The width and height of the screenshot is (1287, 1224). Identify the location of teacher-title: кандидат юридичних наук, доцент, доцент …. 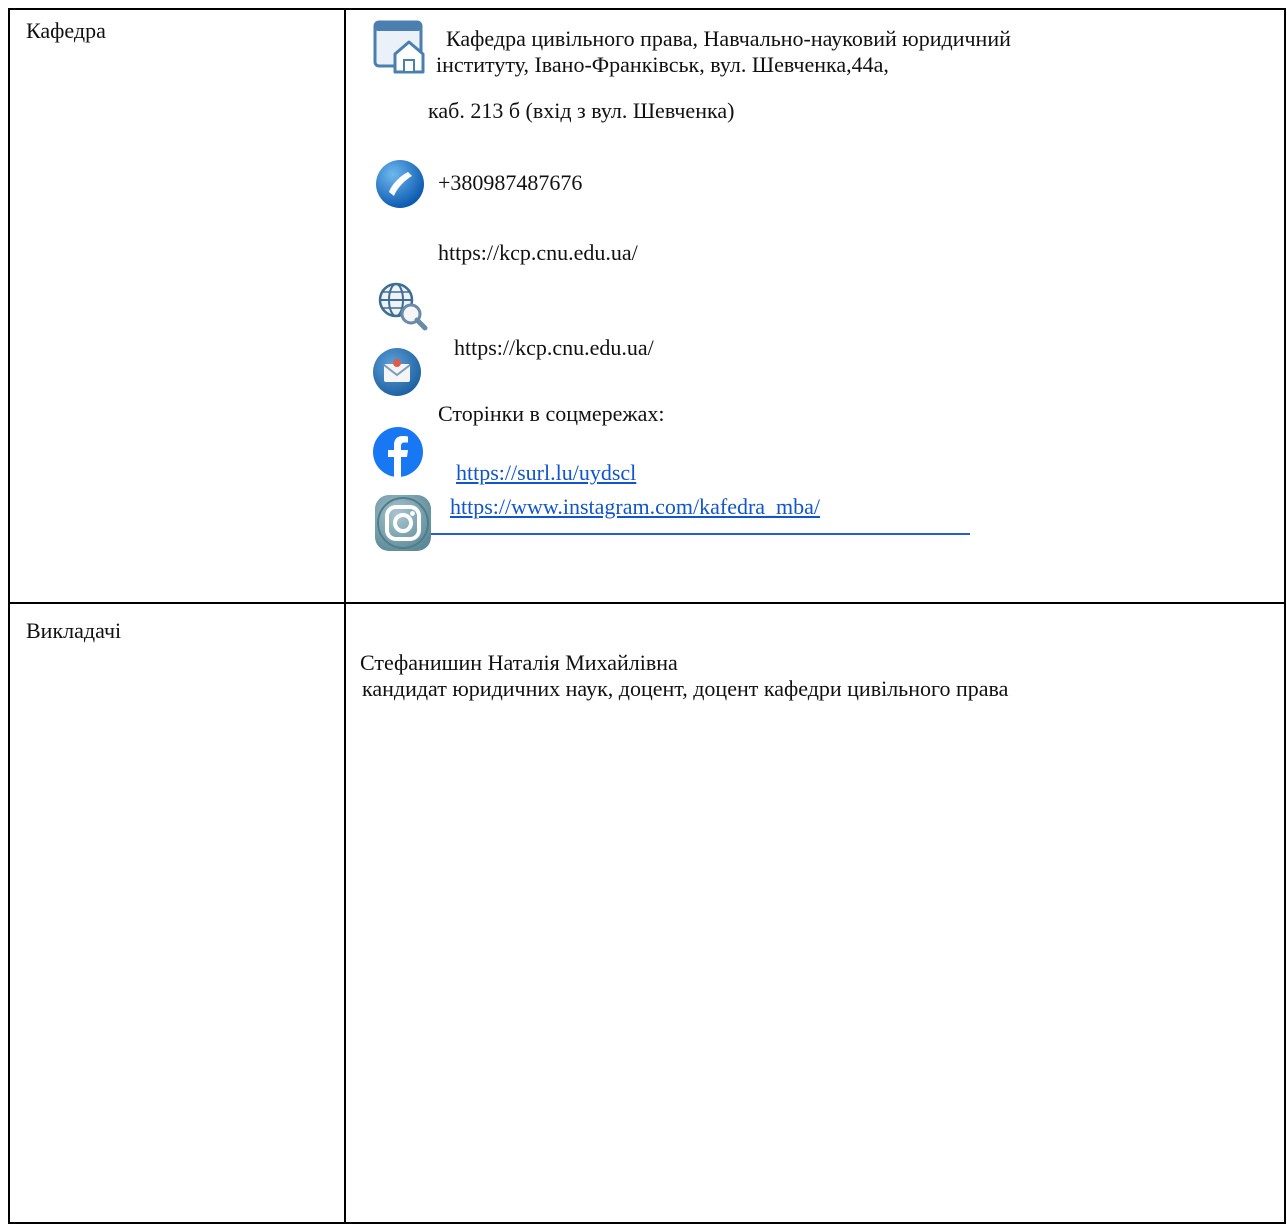
(685, 688).